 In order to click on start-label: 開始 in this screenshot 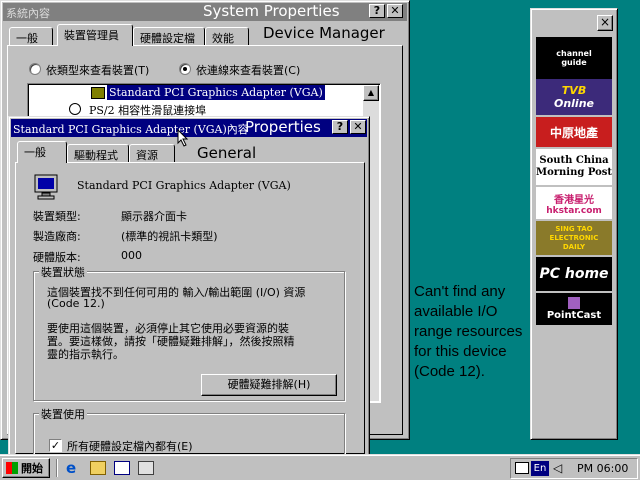, I will do `click(32, 468)`.